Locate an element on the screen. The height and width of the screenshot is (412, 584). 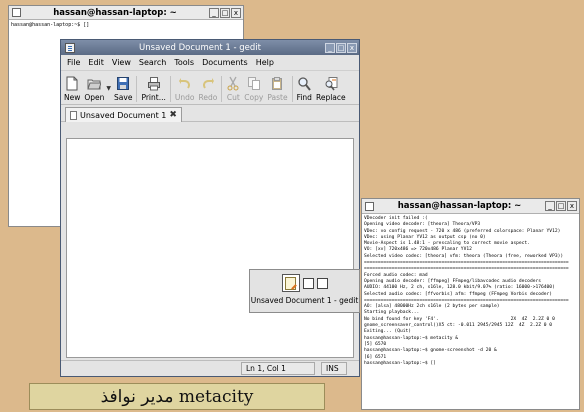
new-label: New is located at coordinates (72, 97).